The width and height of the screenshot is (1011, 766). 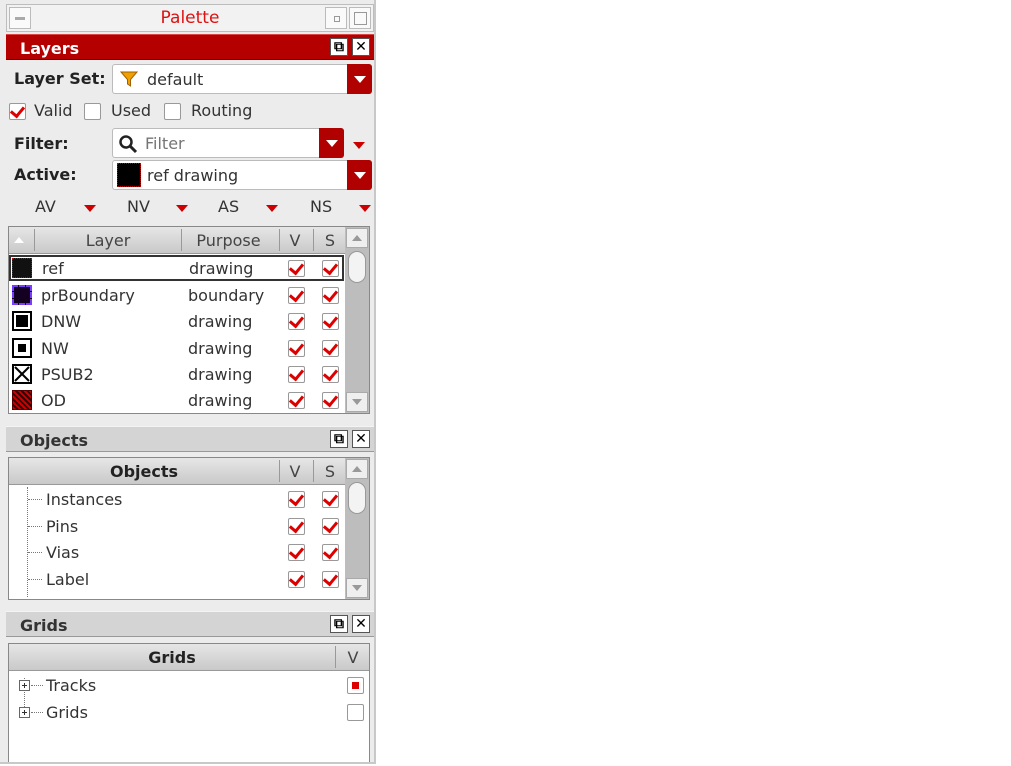 I want to click on grid-row-tracks: Tracks, so click(x=189, y=685).